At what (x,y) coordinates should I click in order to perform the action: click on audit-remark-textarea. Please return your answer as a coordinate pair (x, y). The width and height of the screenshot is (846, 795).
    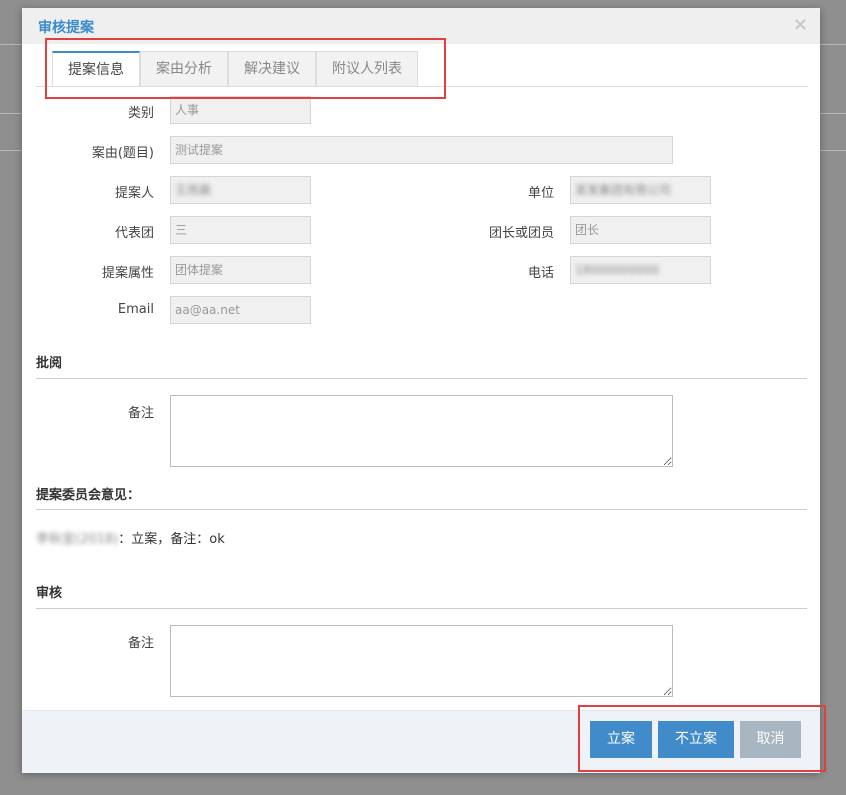
    Looking at the image, I should click on (421, 661).